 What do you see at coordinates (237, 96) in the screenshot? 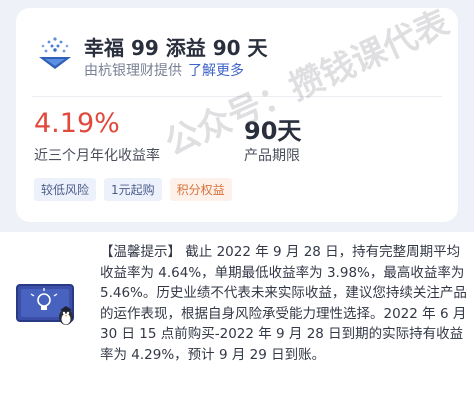
I see `divider` at bounding box center [237, 96].